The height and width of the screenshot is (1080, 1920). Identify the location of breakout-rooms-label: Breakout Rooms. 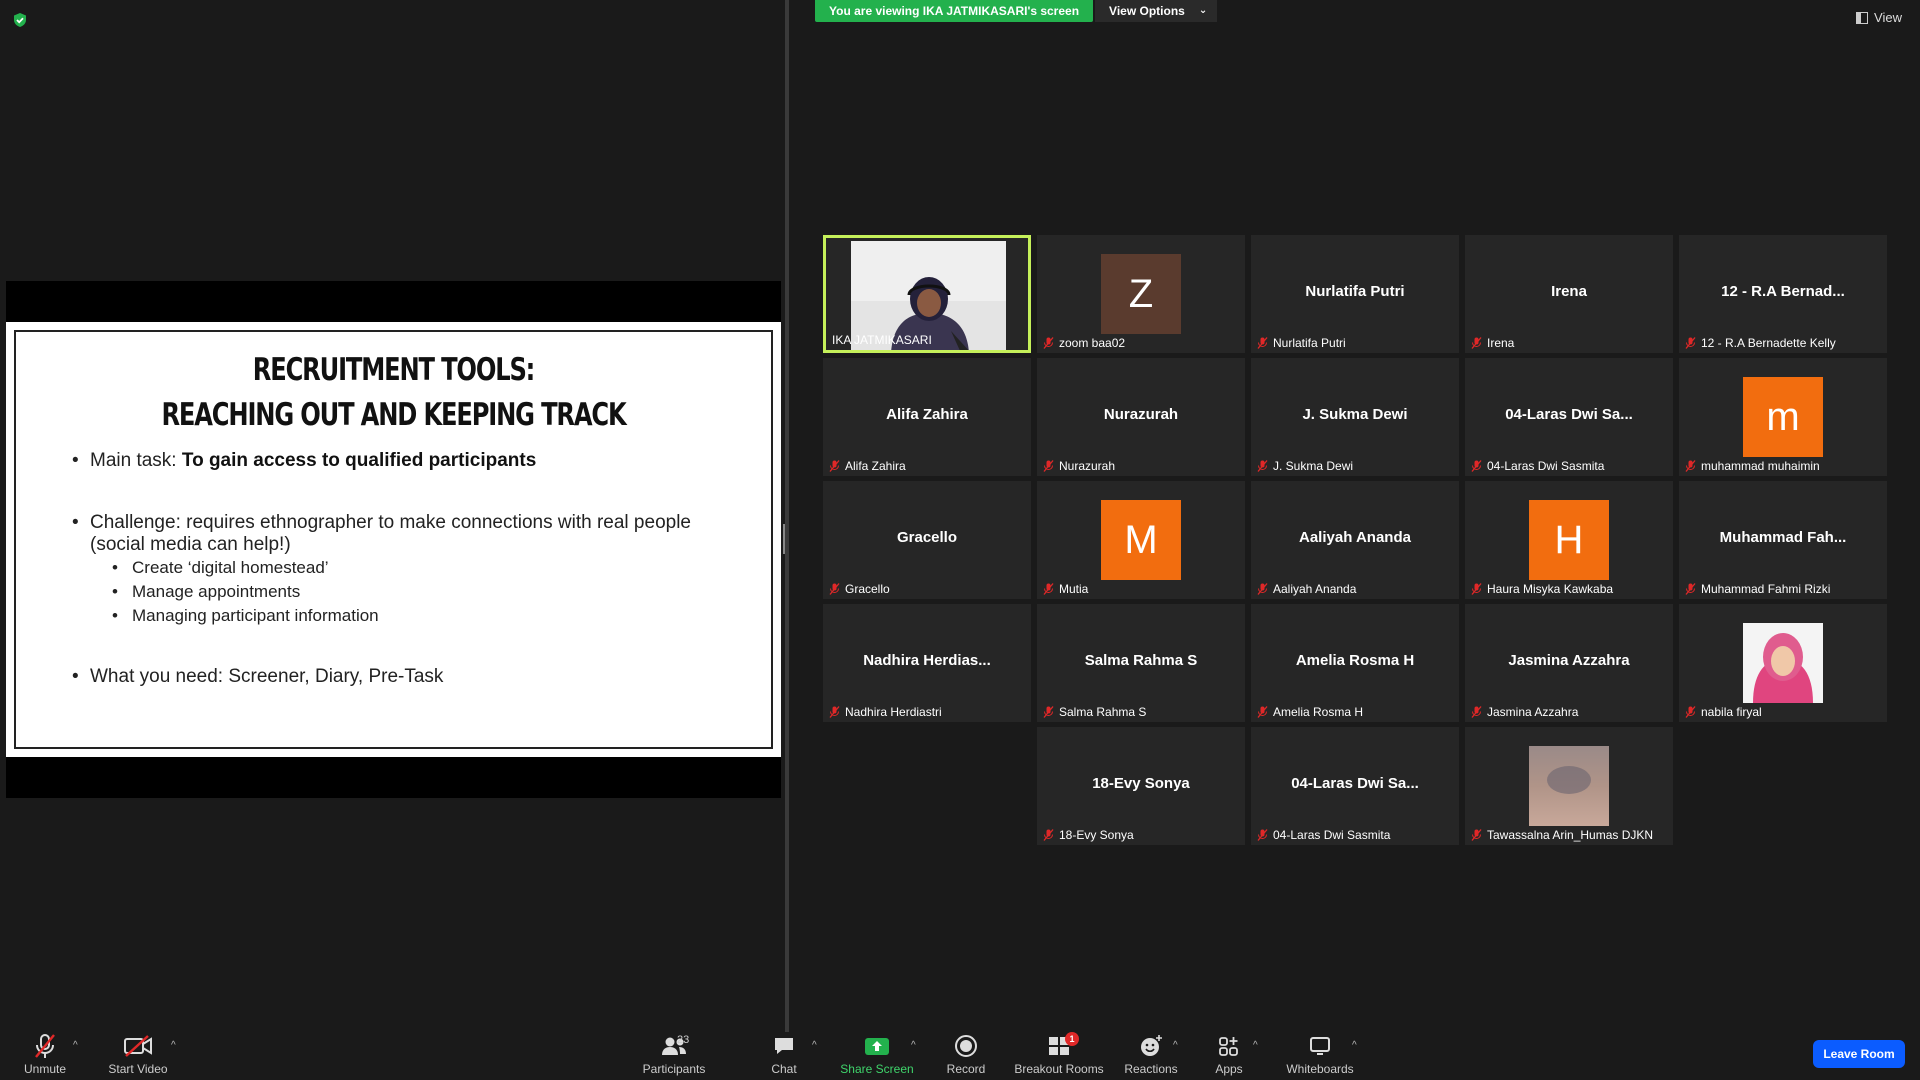
(1059, 1069).